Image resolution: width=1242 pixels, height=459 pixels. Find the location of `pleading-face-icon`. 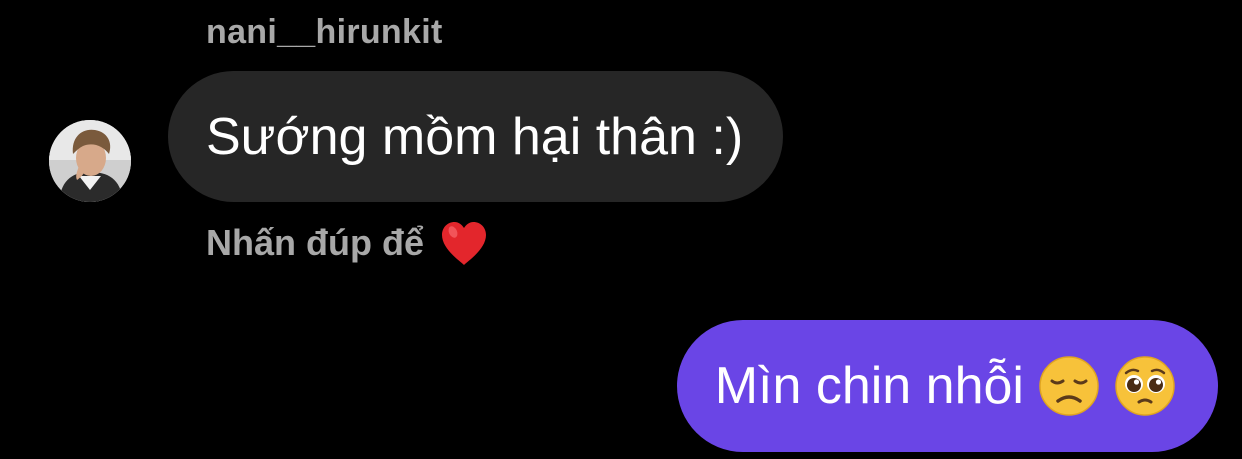

pleading-face-icon is located at coordinates (1145, 386).